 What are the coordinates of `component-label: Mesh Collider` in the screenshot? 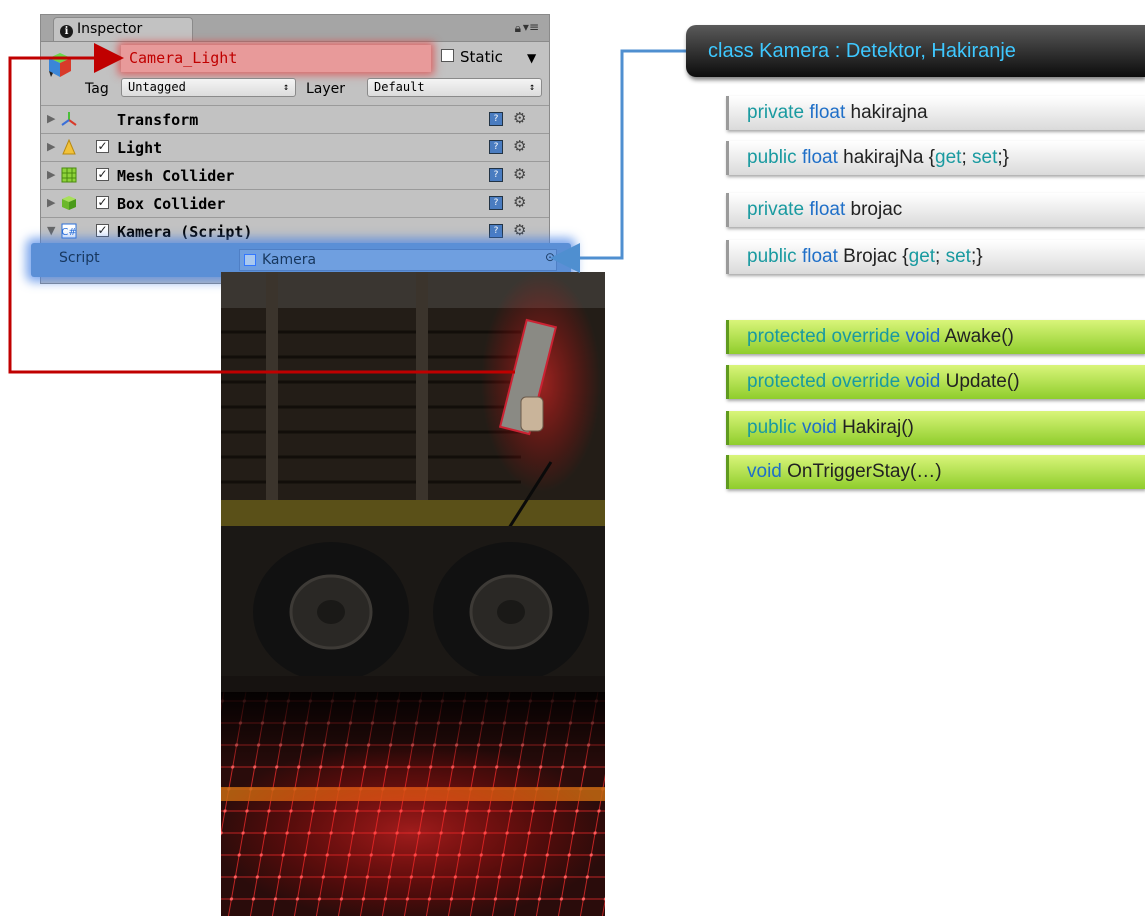 It's located at (176, 176).